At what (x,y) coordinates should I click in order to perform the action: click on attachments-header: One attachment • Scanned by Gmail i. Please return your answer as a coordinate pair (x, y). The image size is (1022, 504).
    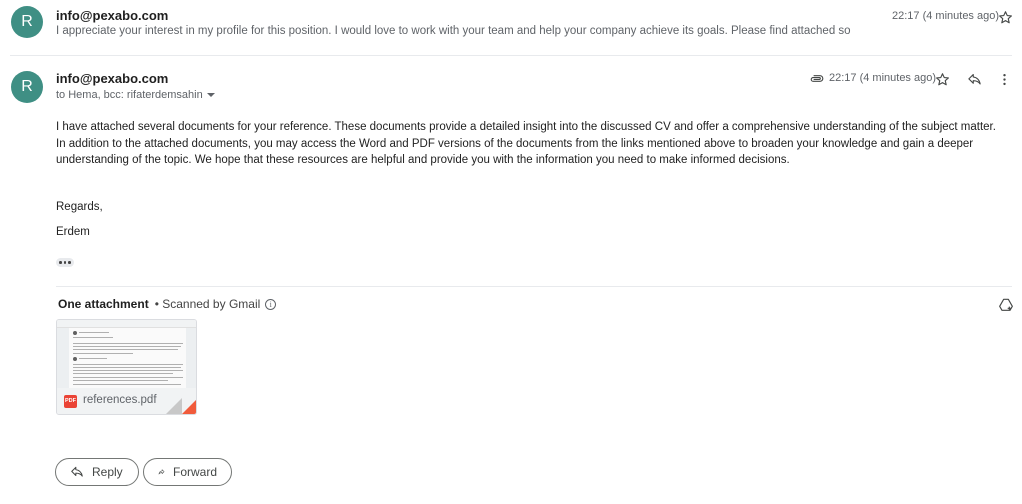
    Looking at the image, I should click on (167, 304).